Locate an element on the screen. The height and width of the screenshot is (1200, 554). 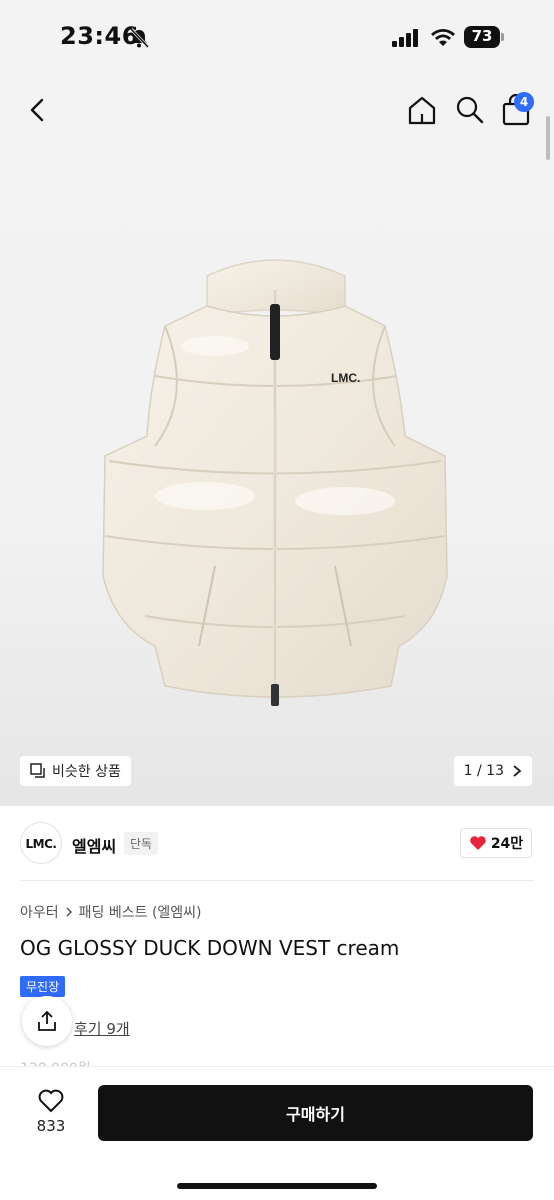
similar-products-button: 비슷한 상품 is located at coordinates (75, 771).